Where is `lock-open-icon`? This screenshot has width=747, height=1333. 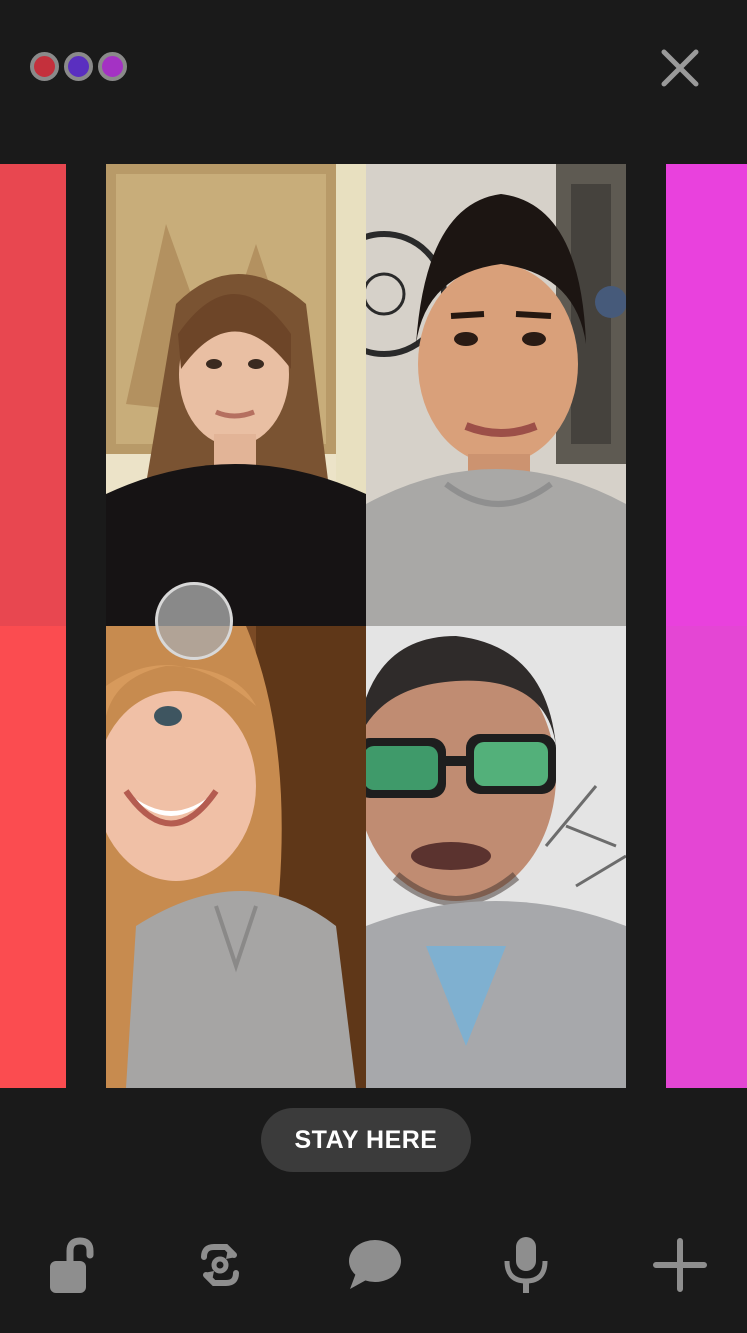
lock-open-icon is located at coordinates (72, 1265).